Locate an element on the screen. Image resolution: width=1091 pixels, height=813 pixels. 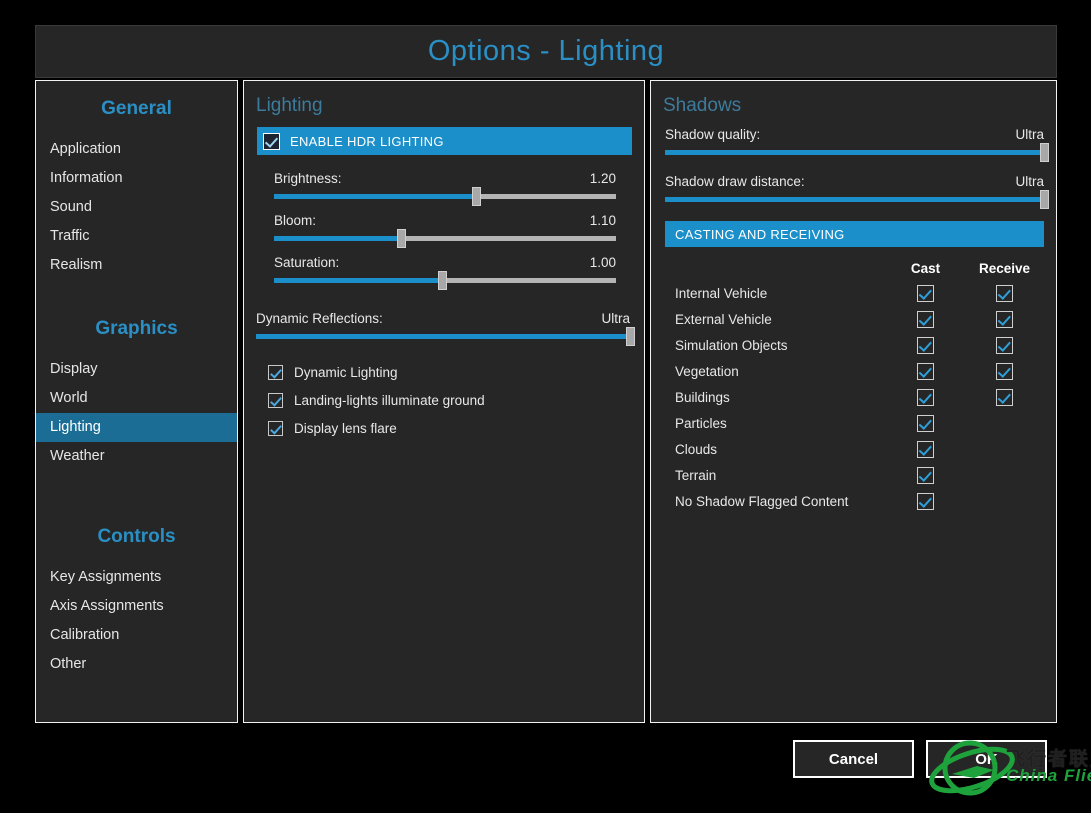
bloom-slider-row: Bloom: 1.10 is located at coordinates (445, 230).